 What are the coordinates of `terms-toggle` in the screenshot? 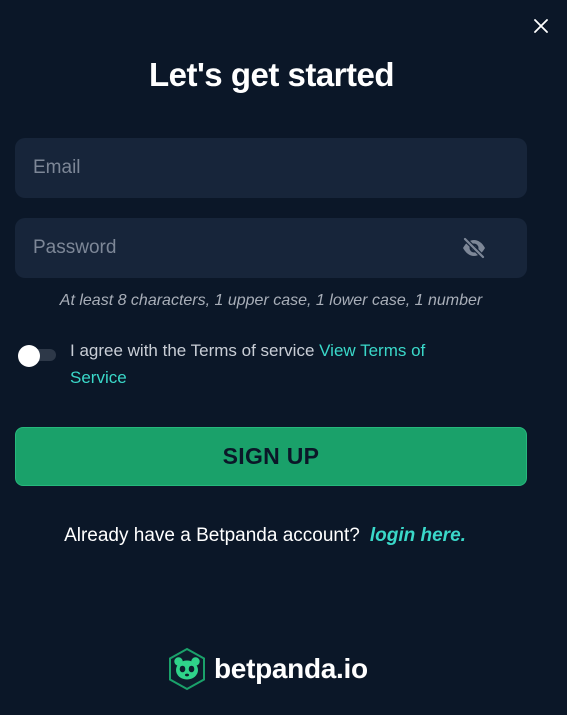 It's located at (37, 356).